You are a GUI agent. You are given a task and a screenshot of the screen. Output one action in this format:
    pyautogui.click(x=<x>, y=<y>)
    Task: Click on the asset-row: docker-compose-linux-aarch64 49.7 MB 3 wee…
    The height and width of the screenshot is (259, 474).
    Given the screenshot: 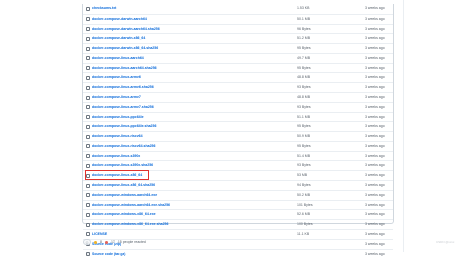 What is the action you would take?
    pyautogui.click(x=238, y=57)
    